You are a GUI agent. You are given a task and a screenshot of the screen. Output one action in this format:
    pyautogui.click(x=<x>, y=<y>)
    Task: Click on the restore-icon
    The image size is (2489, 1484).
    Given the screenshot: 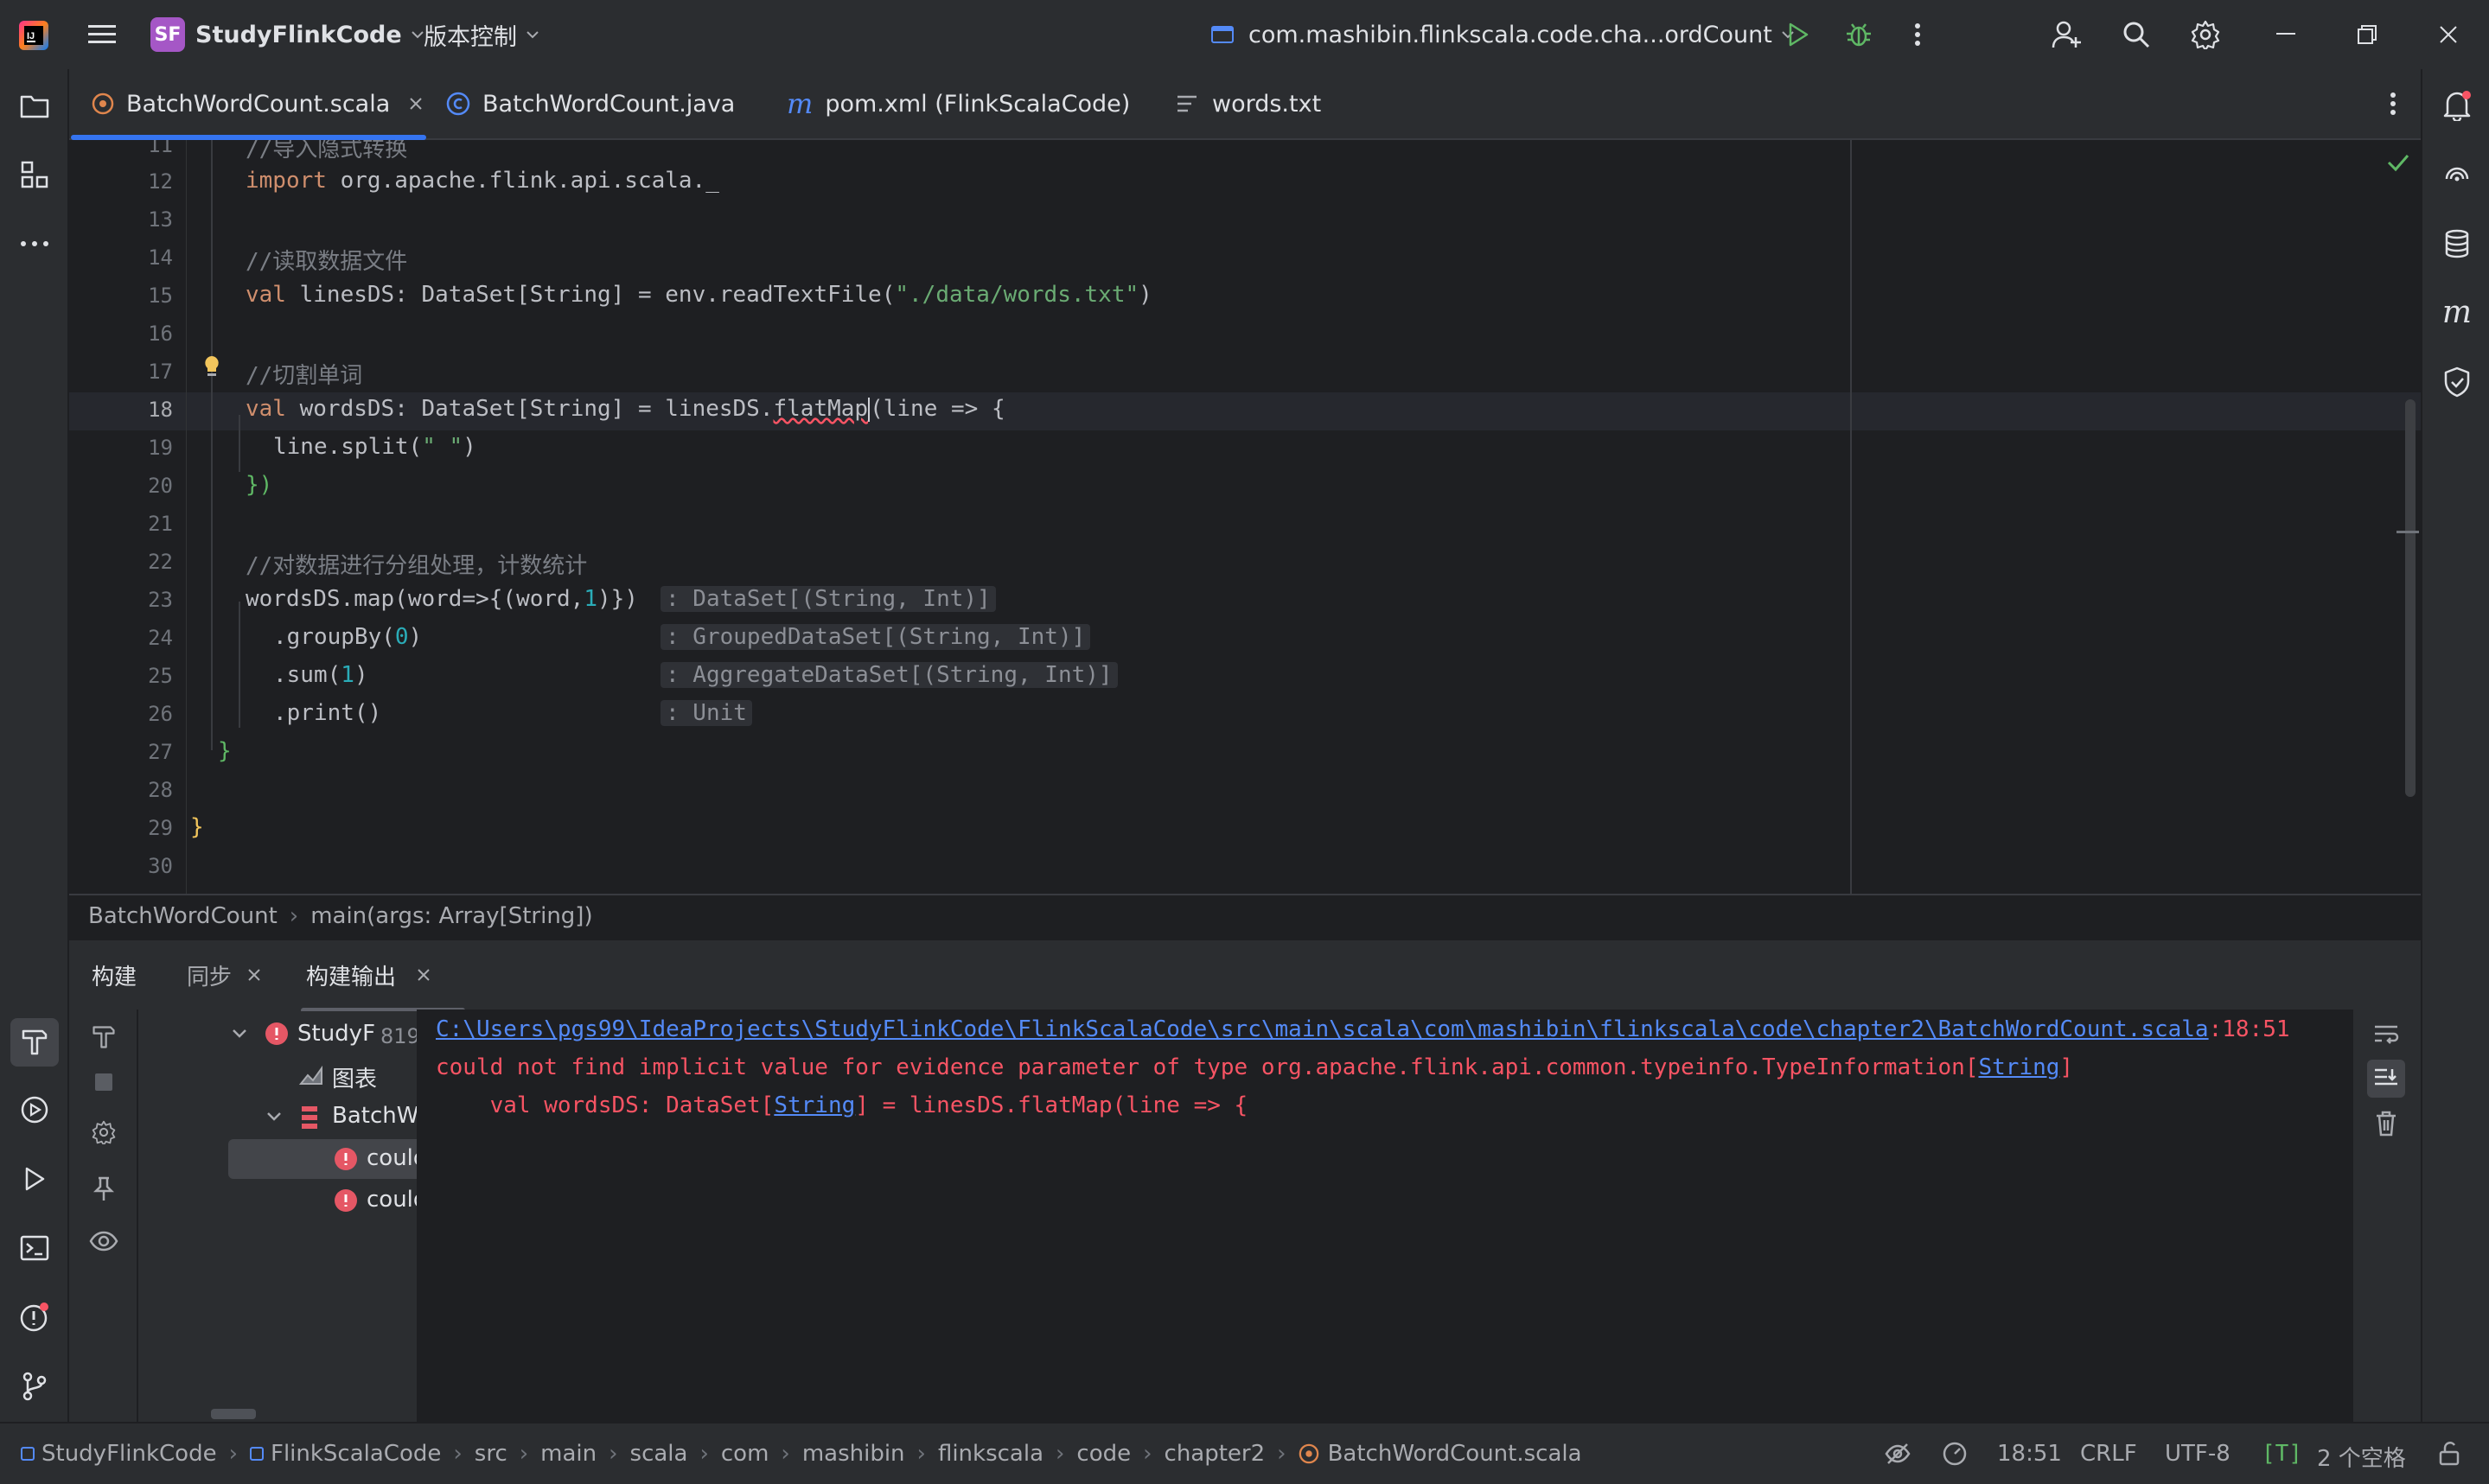 What is the action you would take?
    pyautogui.click(x=2367, y=34)
    